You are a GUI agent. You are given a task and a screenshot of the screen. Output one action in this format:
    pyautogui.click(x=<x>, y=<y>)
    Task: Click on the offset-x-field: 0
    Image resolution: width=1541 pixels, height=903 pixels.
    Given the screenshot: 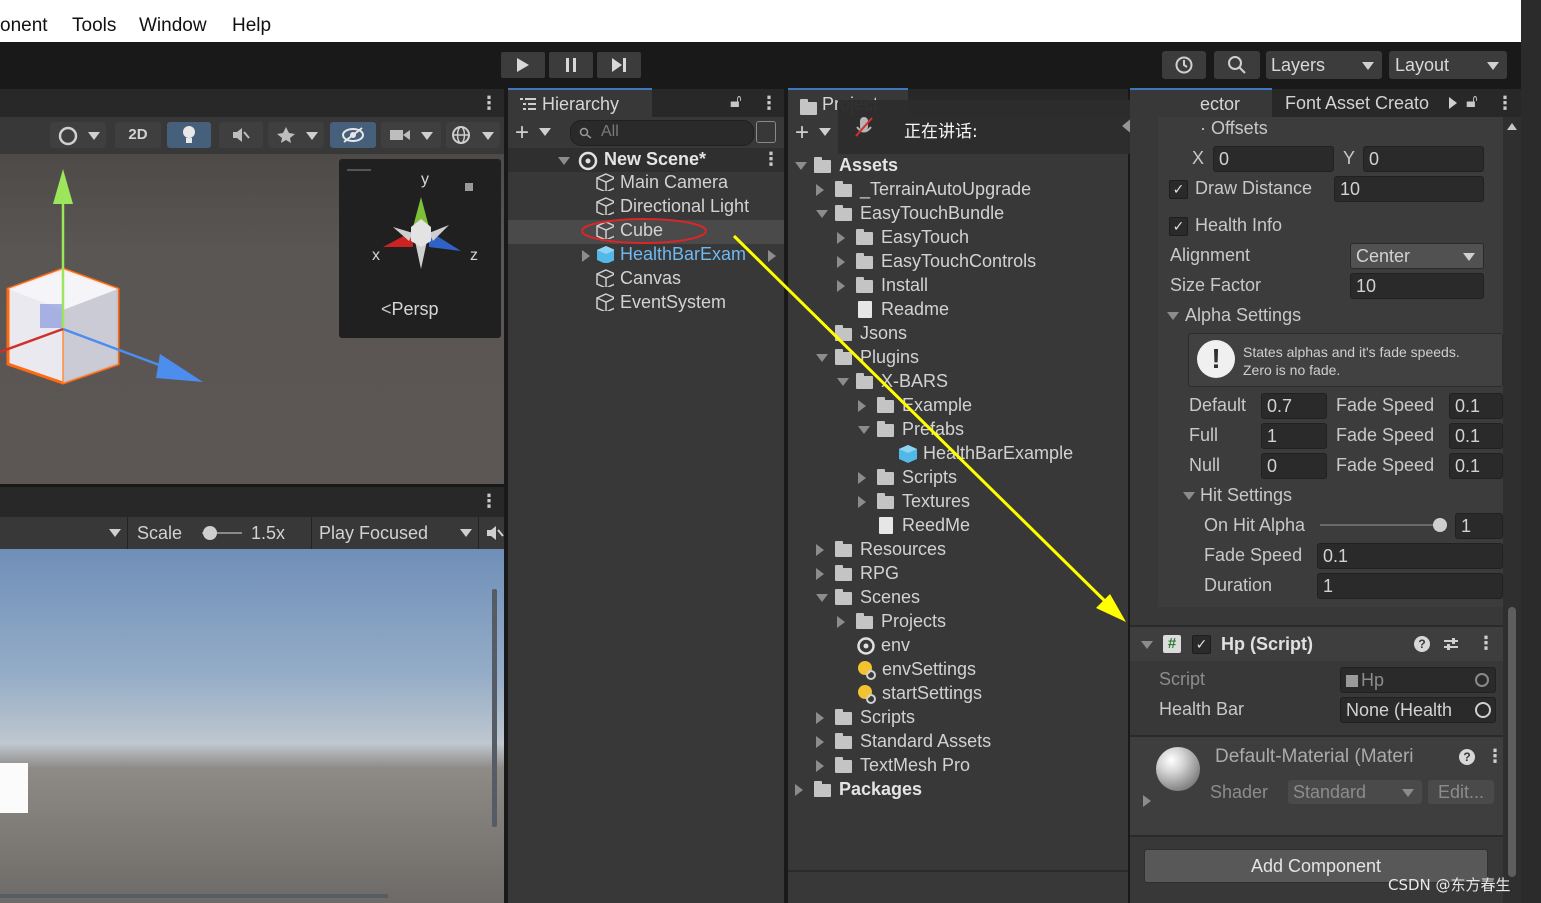 What is the action you would take?
    pyautogui.click(x=1273, y=159)
    